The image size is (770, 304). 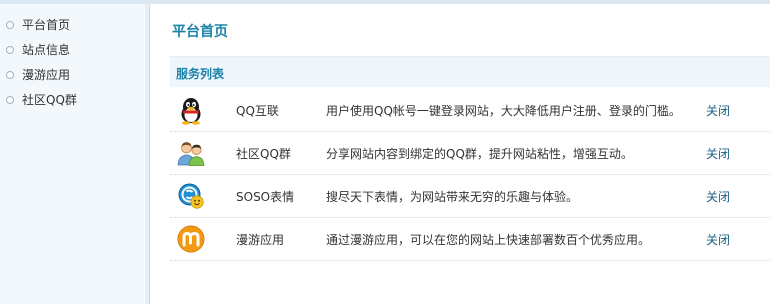 I want to click on page-title: 平台首页, so click(x=200, y=32).